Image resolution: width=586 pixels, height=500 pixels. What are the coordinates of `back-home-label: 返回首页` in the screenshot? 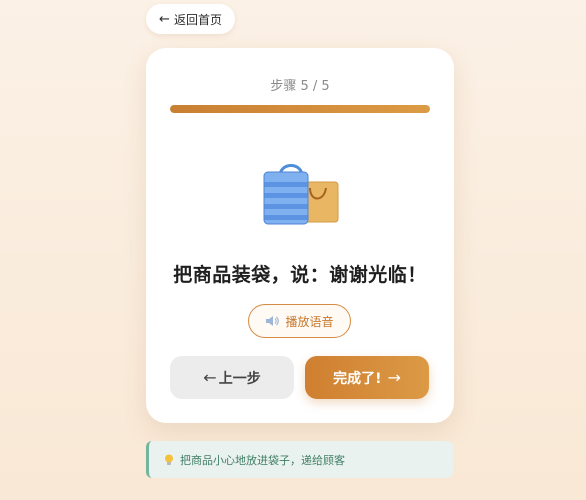 It's located at (197, 19).